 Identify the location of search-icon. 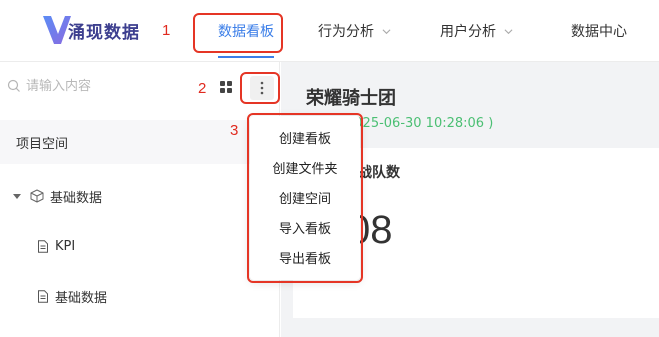
(13, 85).